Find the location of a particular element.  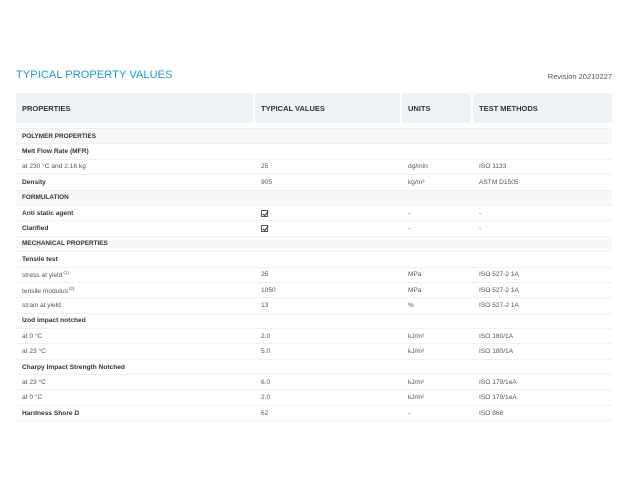

property-label: strain at yield is located at coordinates (41, 305).